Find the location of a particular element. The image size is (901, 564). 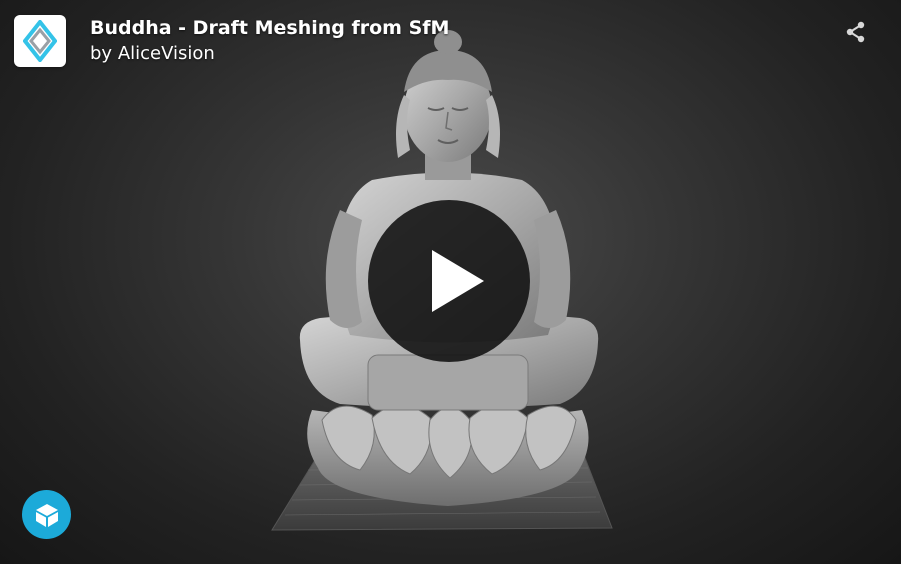

sketchfab-cube-icon is located at coordinates (46, 515).